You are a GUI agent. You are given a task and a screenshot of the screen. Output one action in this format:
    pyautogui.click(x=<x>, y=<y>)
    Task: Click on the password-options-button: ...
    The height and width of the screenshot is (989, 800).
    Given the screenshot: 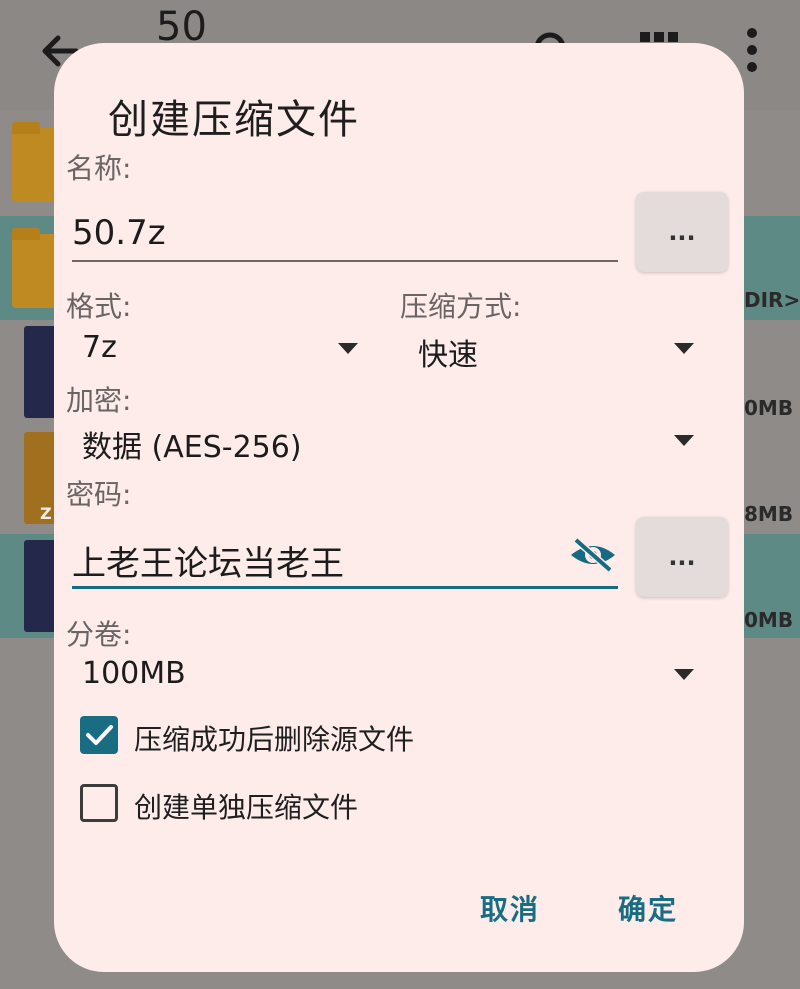 What is the action you would take?
    pyautogui.click(x=682, y=557)
    